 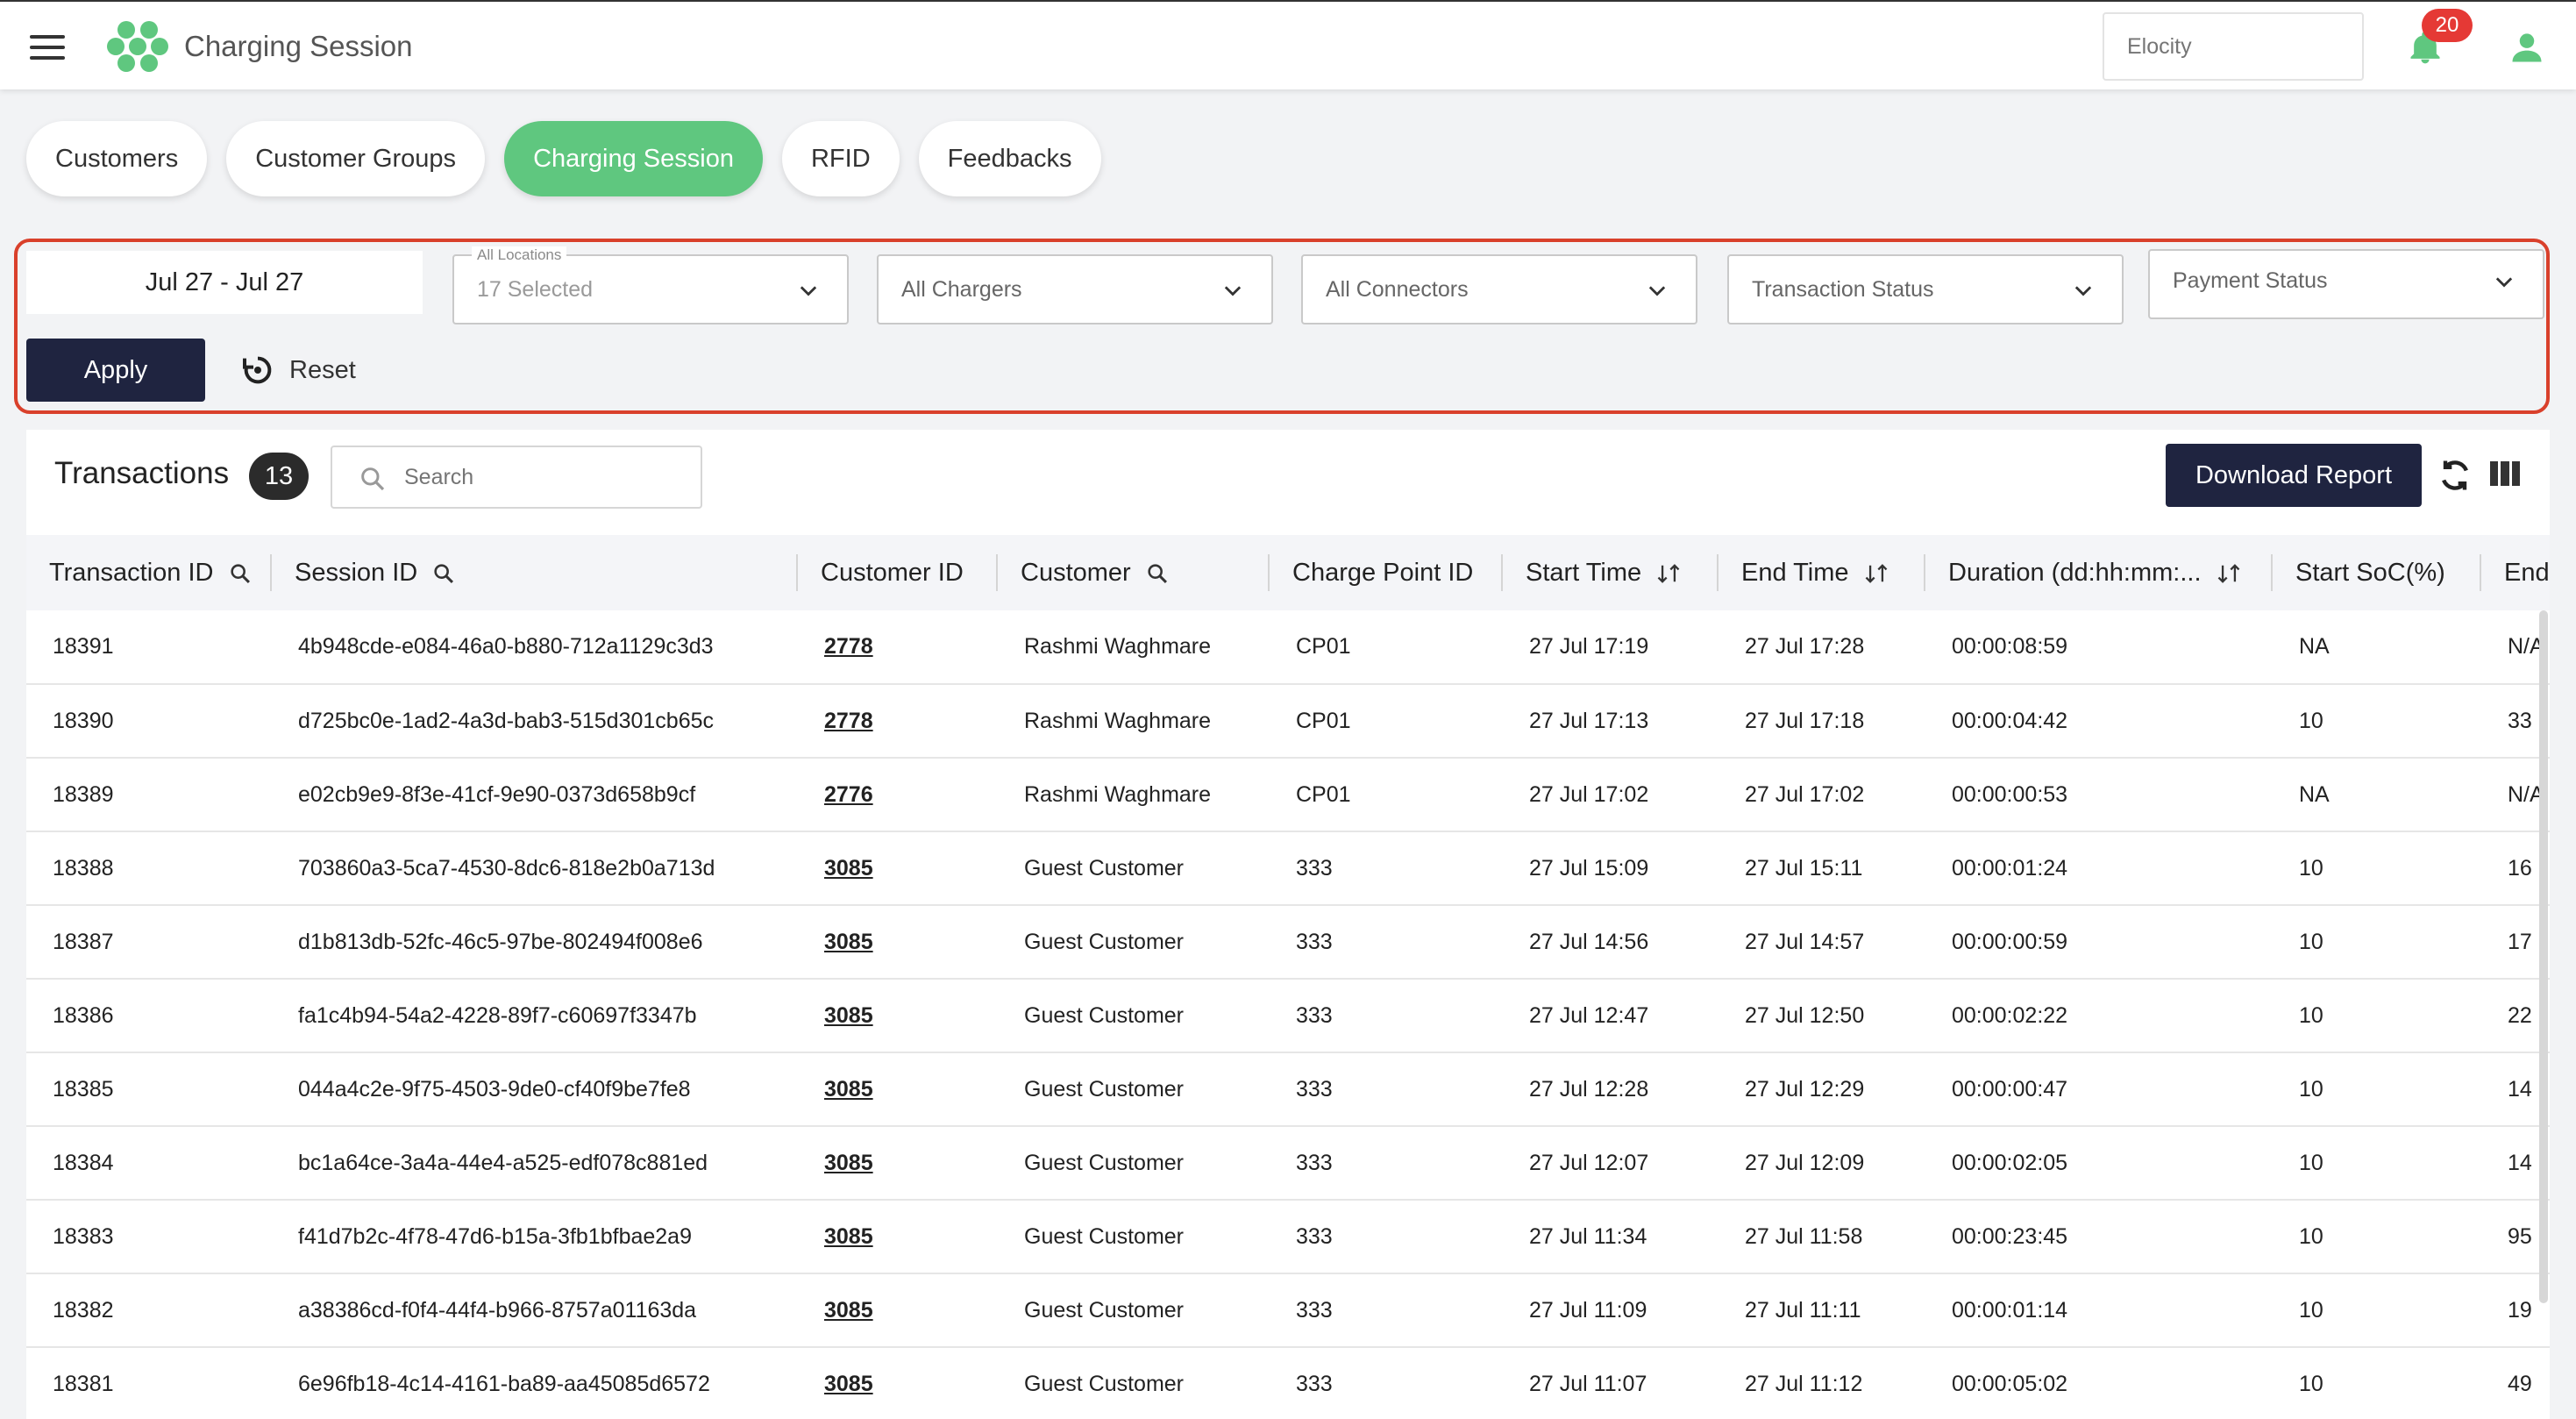 What do you see at coordinates (535, 572) in the screenshot?
I see `column-header-session-id: Session ID` at bounding box center [535, 572].